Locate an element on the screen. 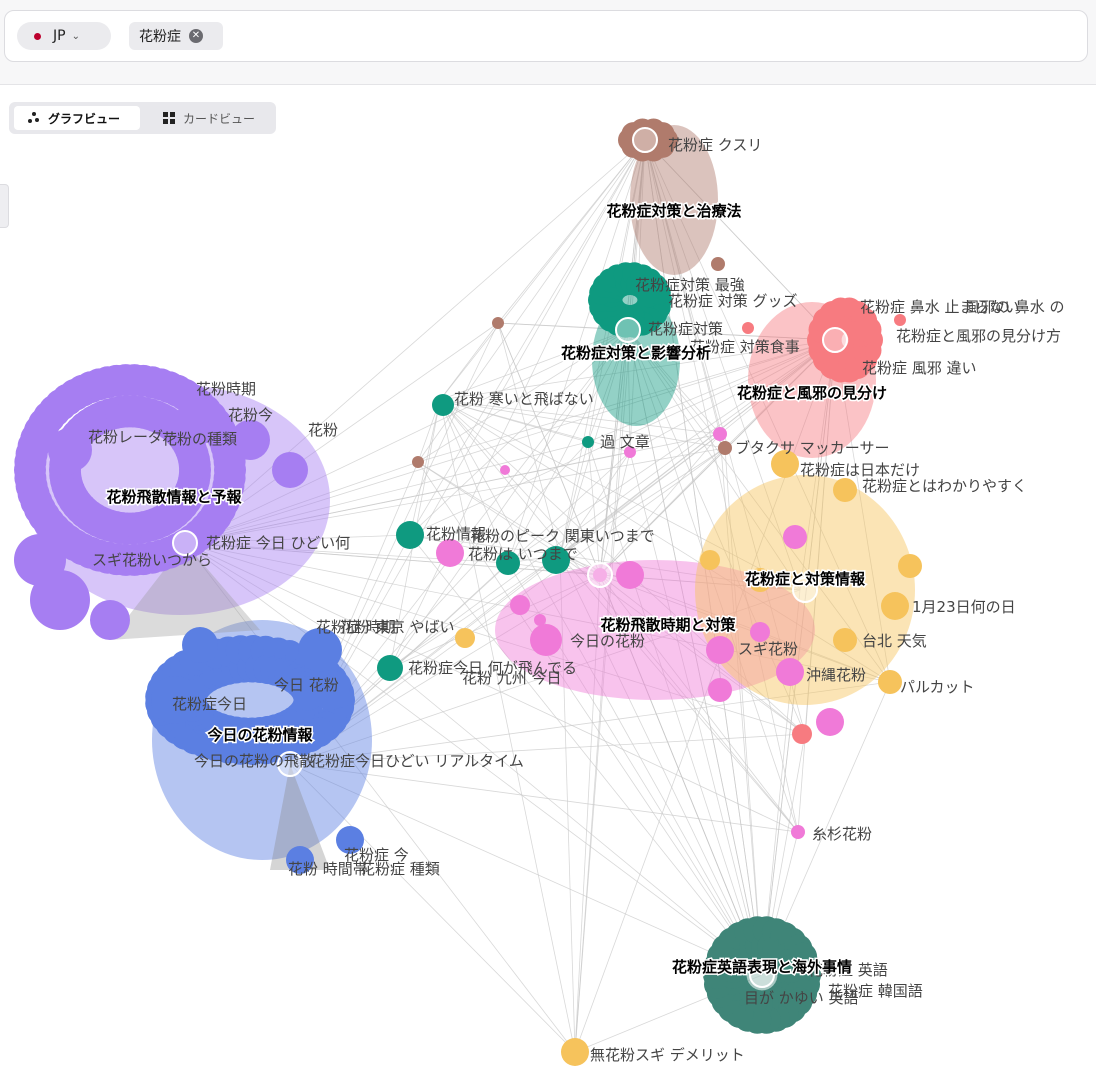  top-bar: JP ⌄ 花粉症 ✕ is located at coordinates (548, 42).